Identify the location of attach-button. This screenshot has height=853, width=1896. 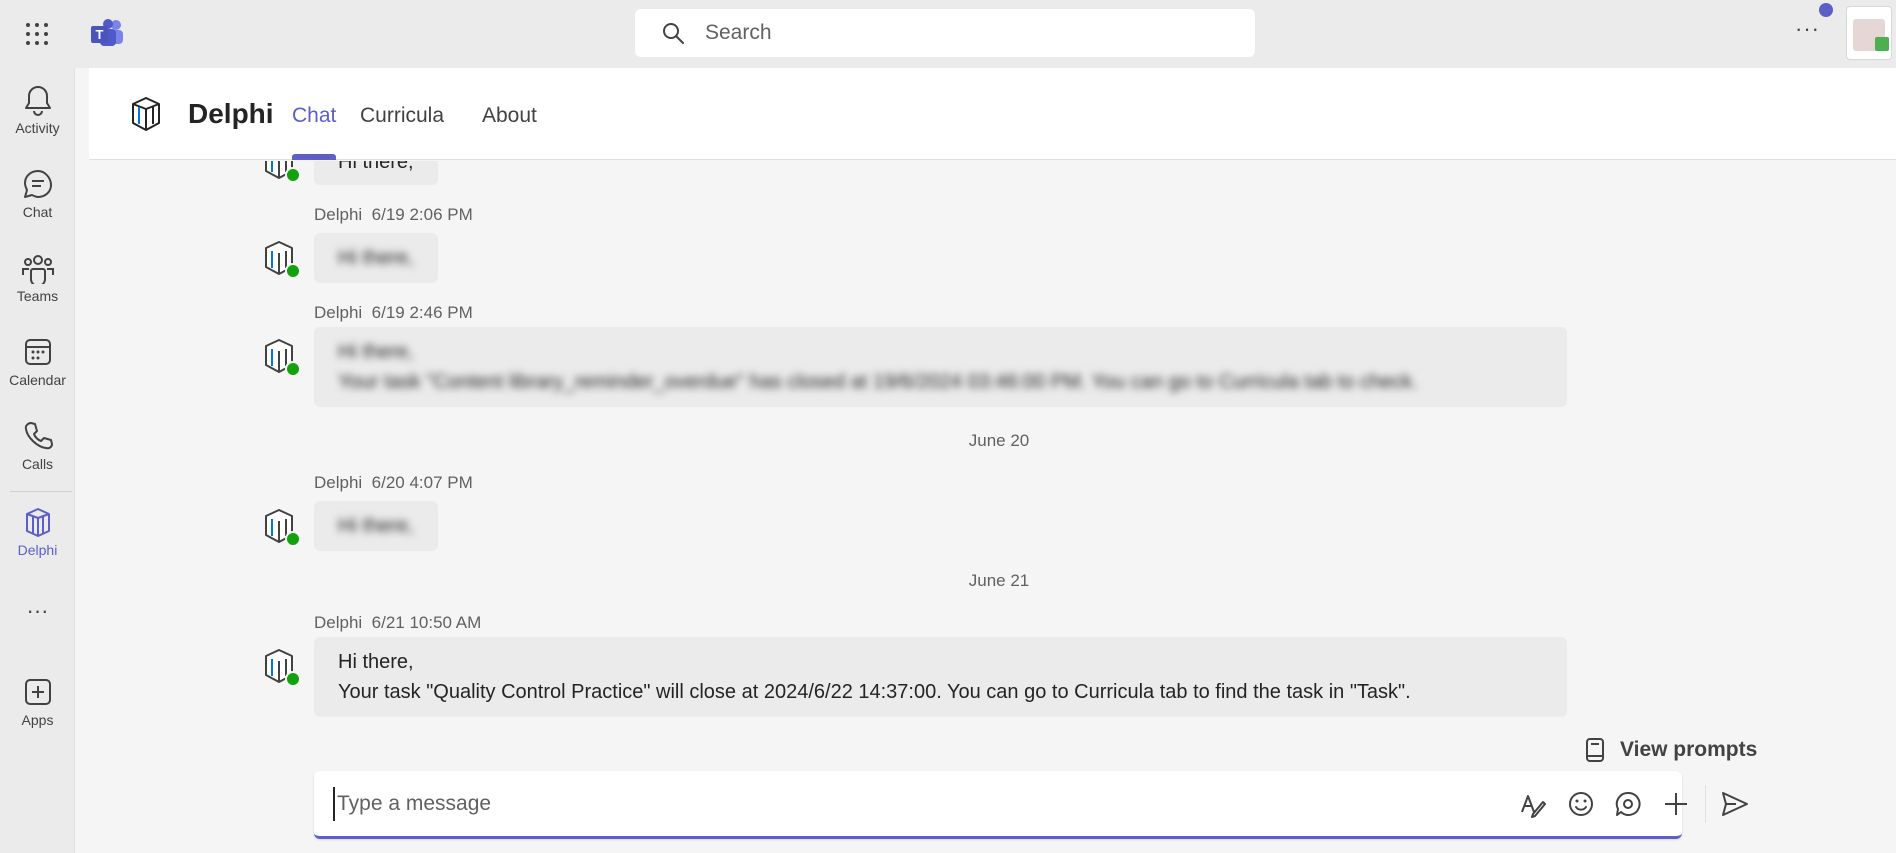
(1676, 804).